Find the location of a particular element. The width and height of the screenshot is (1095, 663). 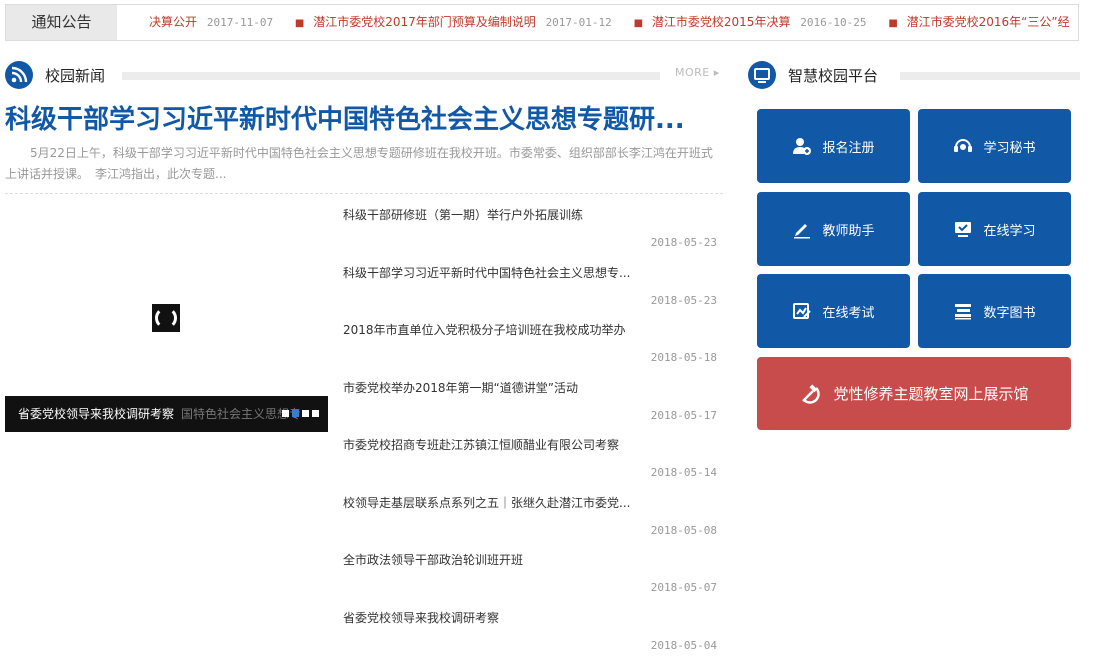

rss-icon is located at coordinates (19, 75).